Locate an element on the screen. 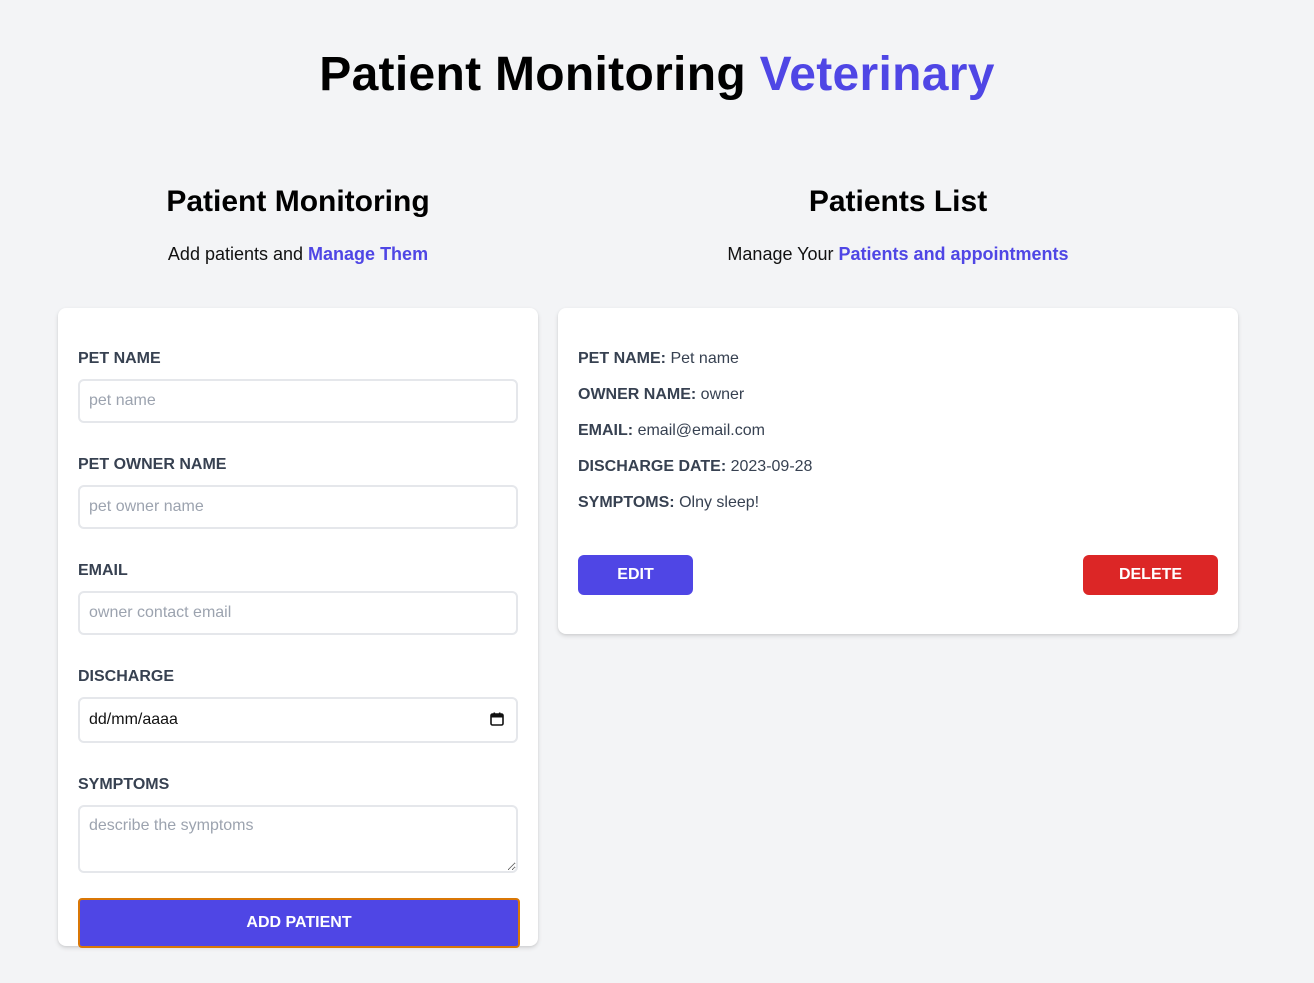 The image size is (1314, 983). list-subtitle-accent: Patients and appointments is located at coordinates (953, 254).